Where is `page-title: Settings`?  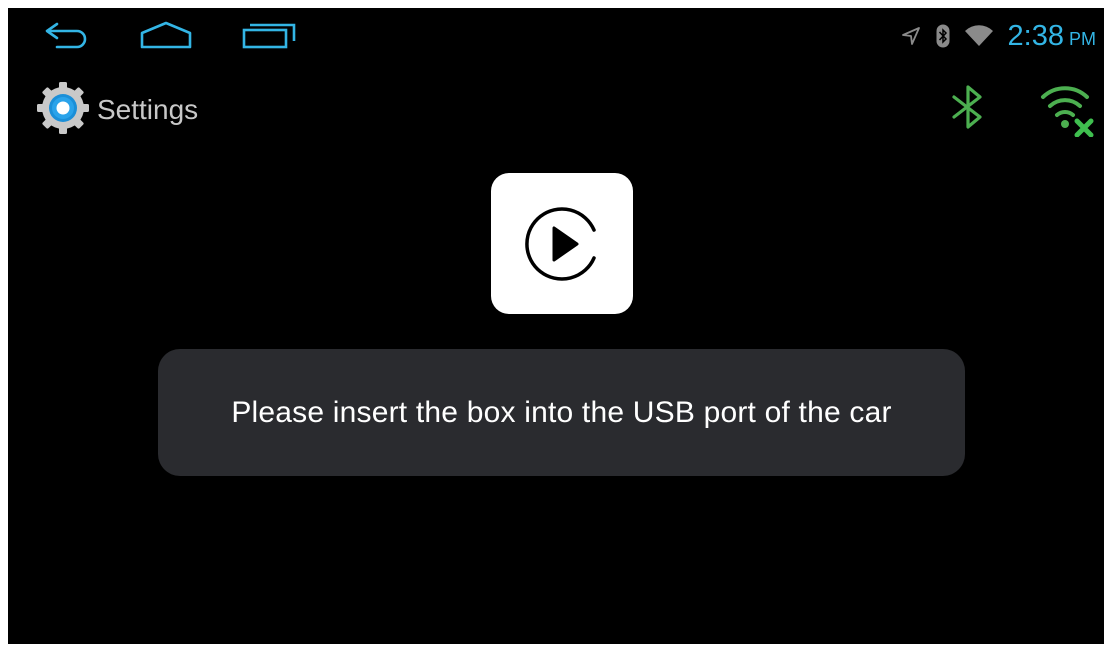 page-title: Settings is located at coordinates (148, 109).